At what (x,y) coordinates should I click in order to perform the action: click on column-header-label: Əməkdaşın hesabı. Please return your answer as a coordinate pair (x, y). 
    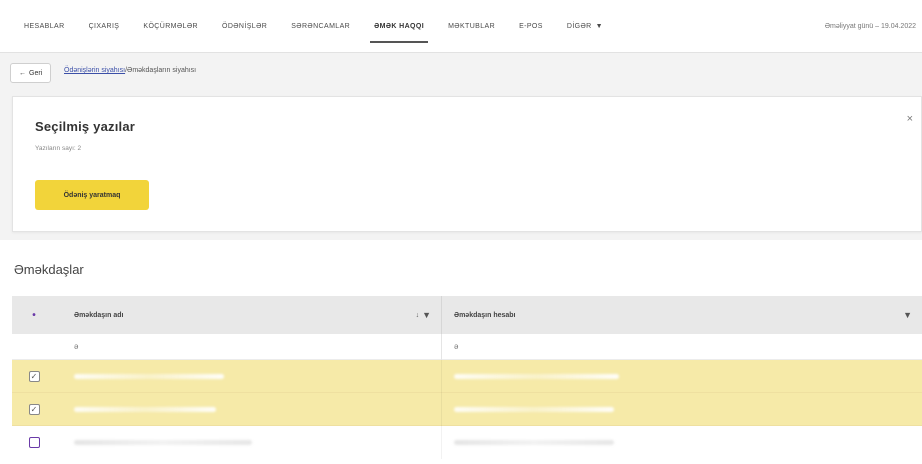
    Looking at the image, I should click on (485, 315).